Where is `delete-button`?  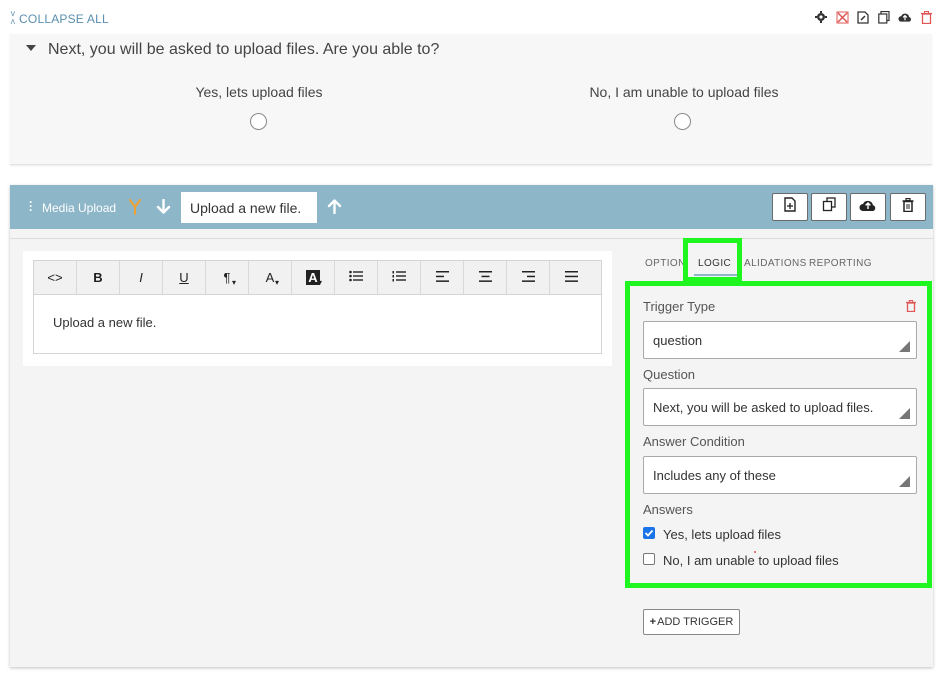 delete-button is located at coordinates (908, 207).